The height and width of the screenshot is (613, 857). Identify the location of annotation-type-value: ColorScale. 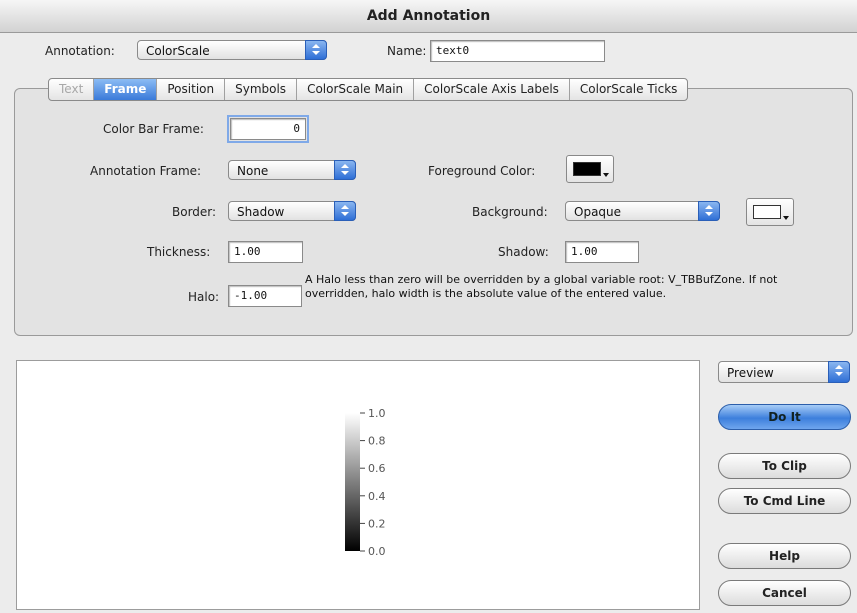
(178, 51).